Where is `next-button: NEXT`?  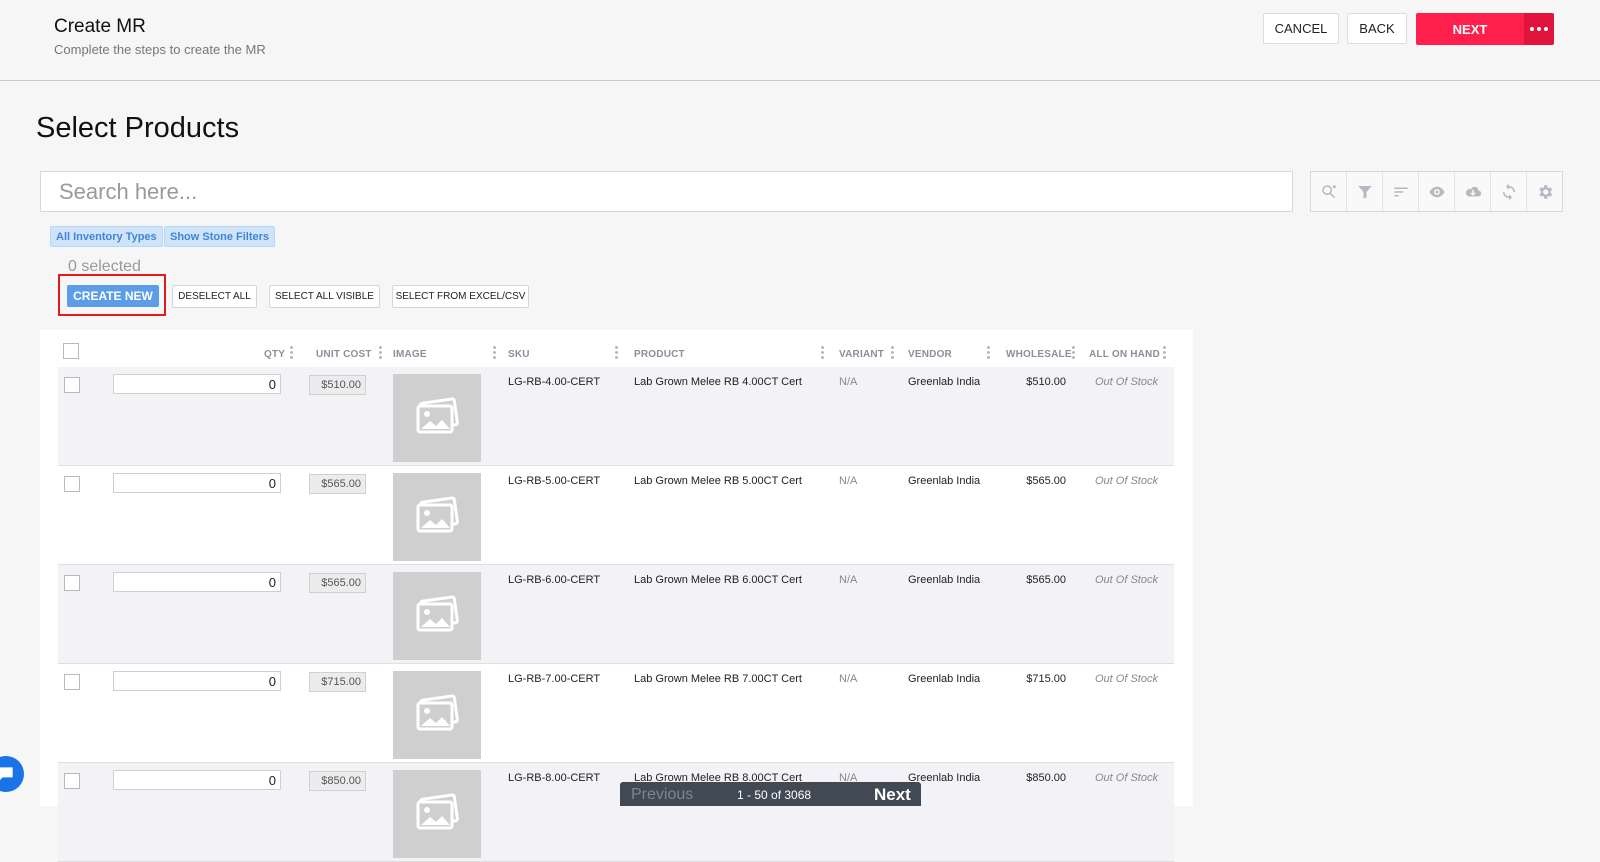
next-button: NEXT is located at coordinates (1470, 29).